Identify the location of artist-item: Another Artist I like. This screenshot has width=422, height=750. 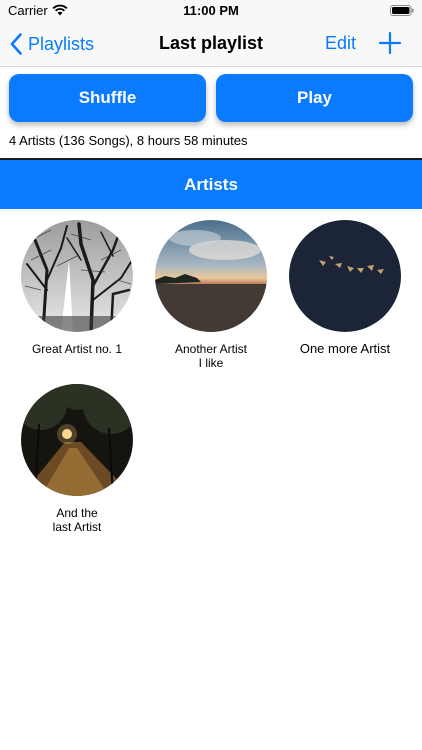
(211, 295).